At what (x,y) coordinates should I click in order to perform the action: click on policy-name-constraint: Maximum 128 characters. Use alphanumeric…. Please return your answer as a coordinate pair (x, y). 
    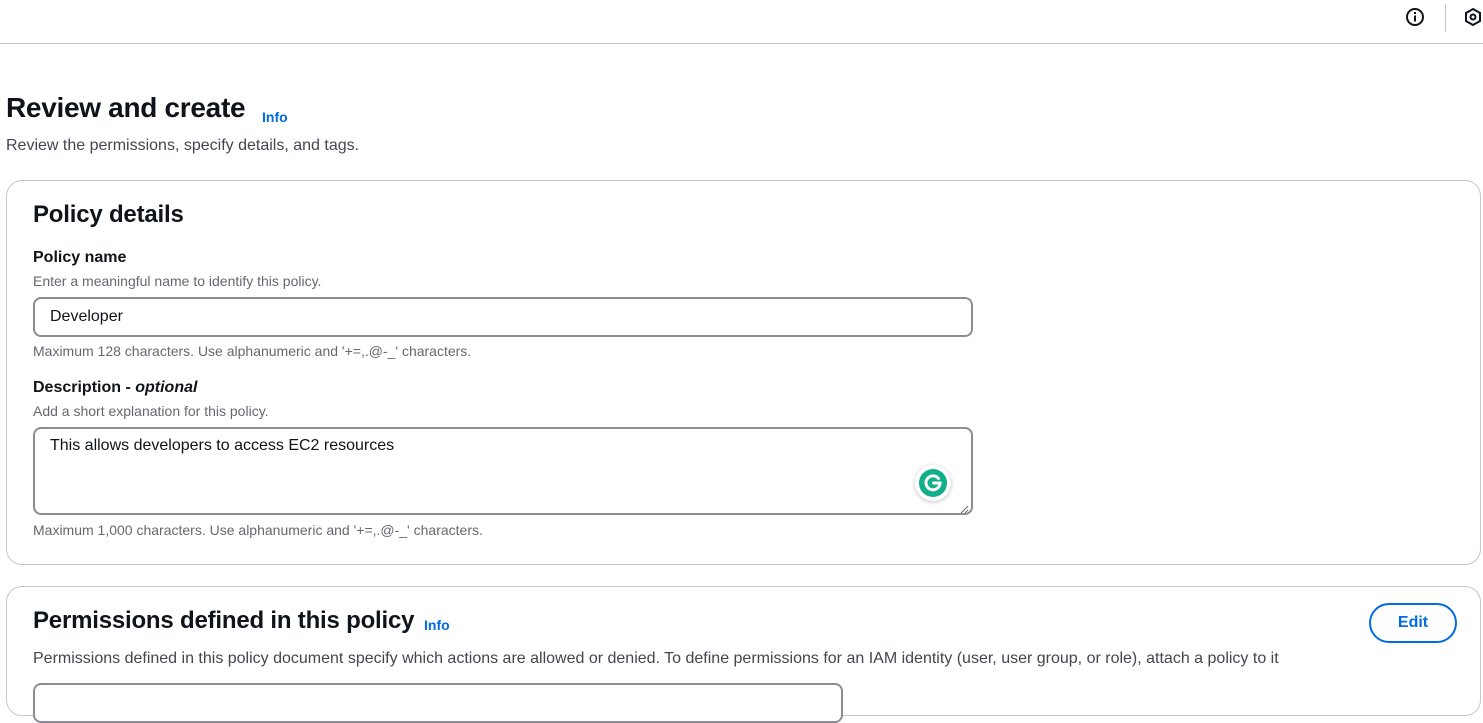
    Looking at the image, I should click on (252, 351).